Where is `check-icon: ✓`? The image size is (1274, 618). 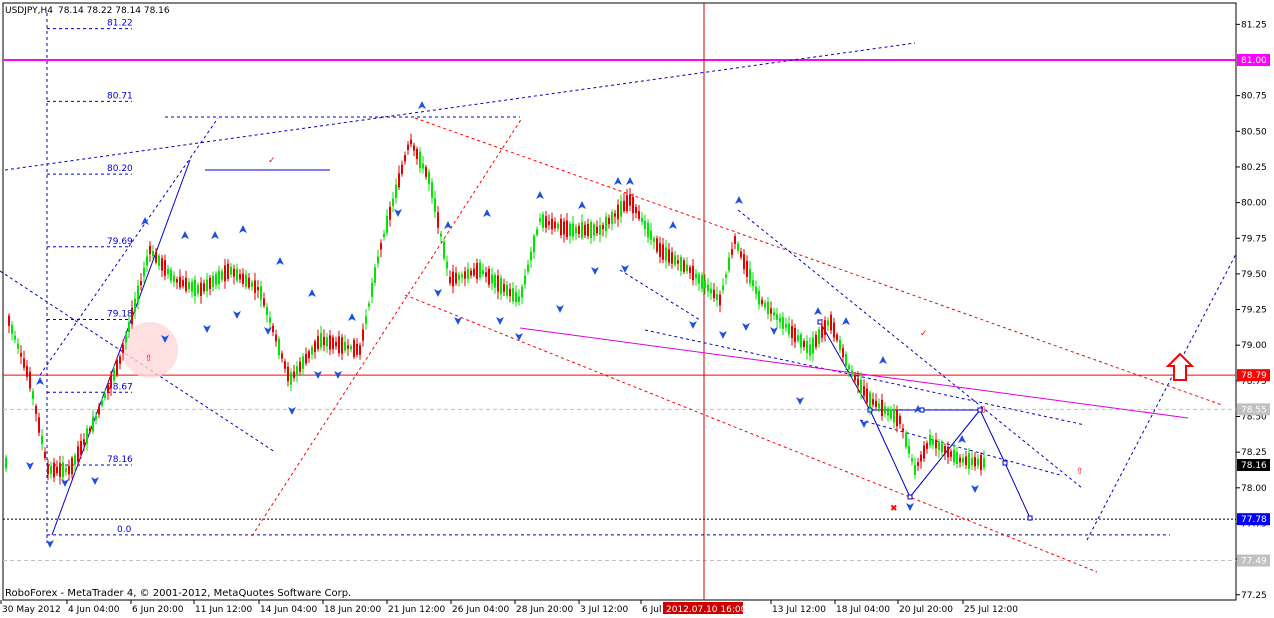
check-icon: ✓ is located at coordinates (924, 334).